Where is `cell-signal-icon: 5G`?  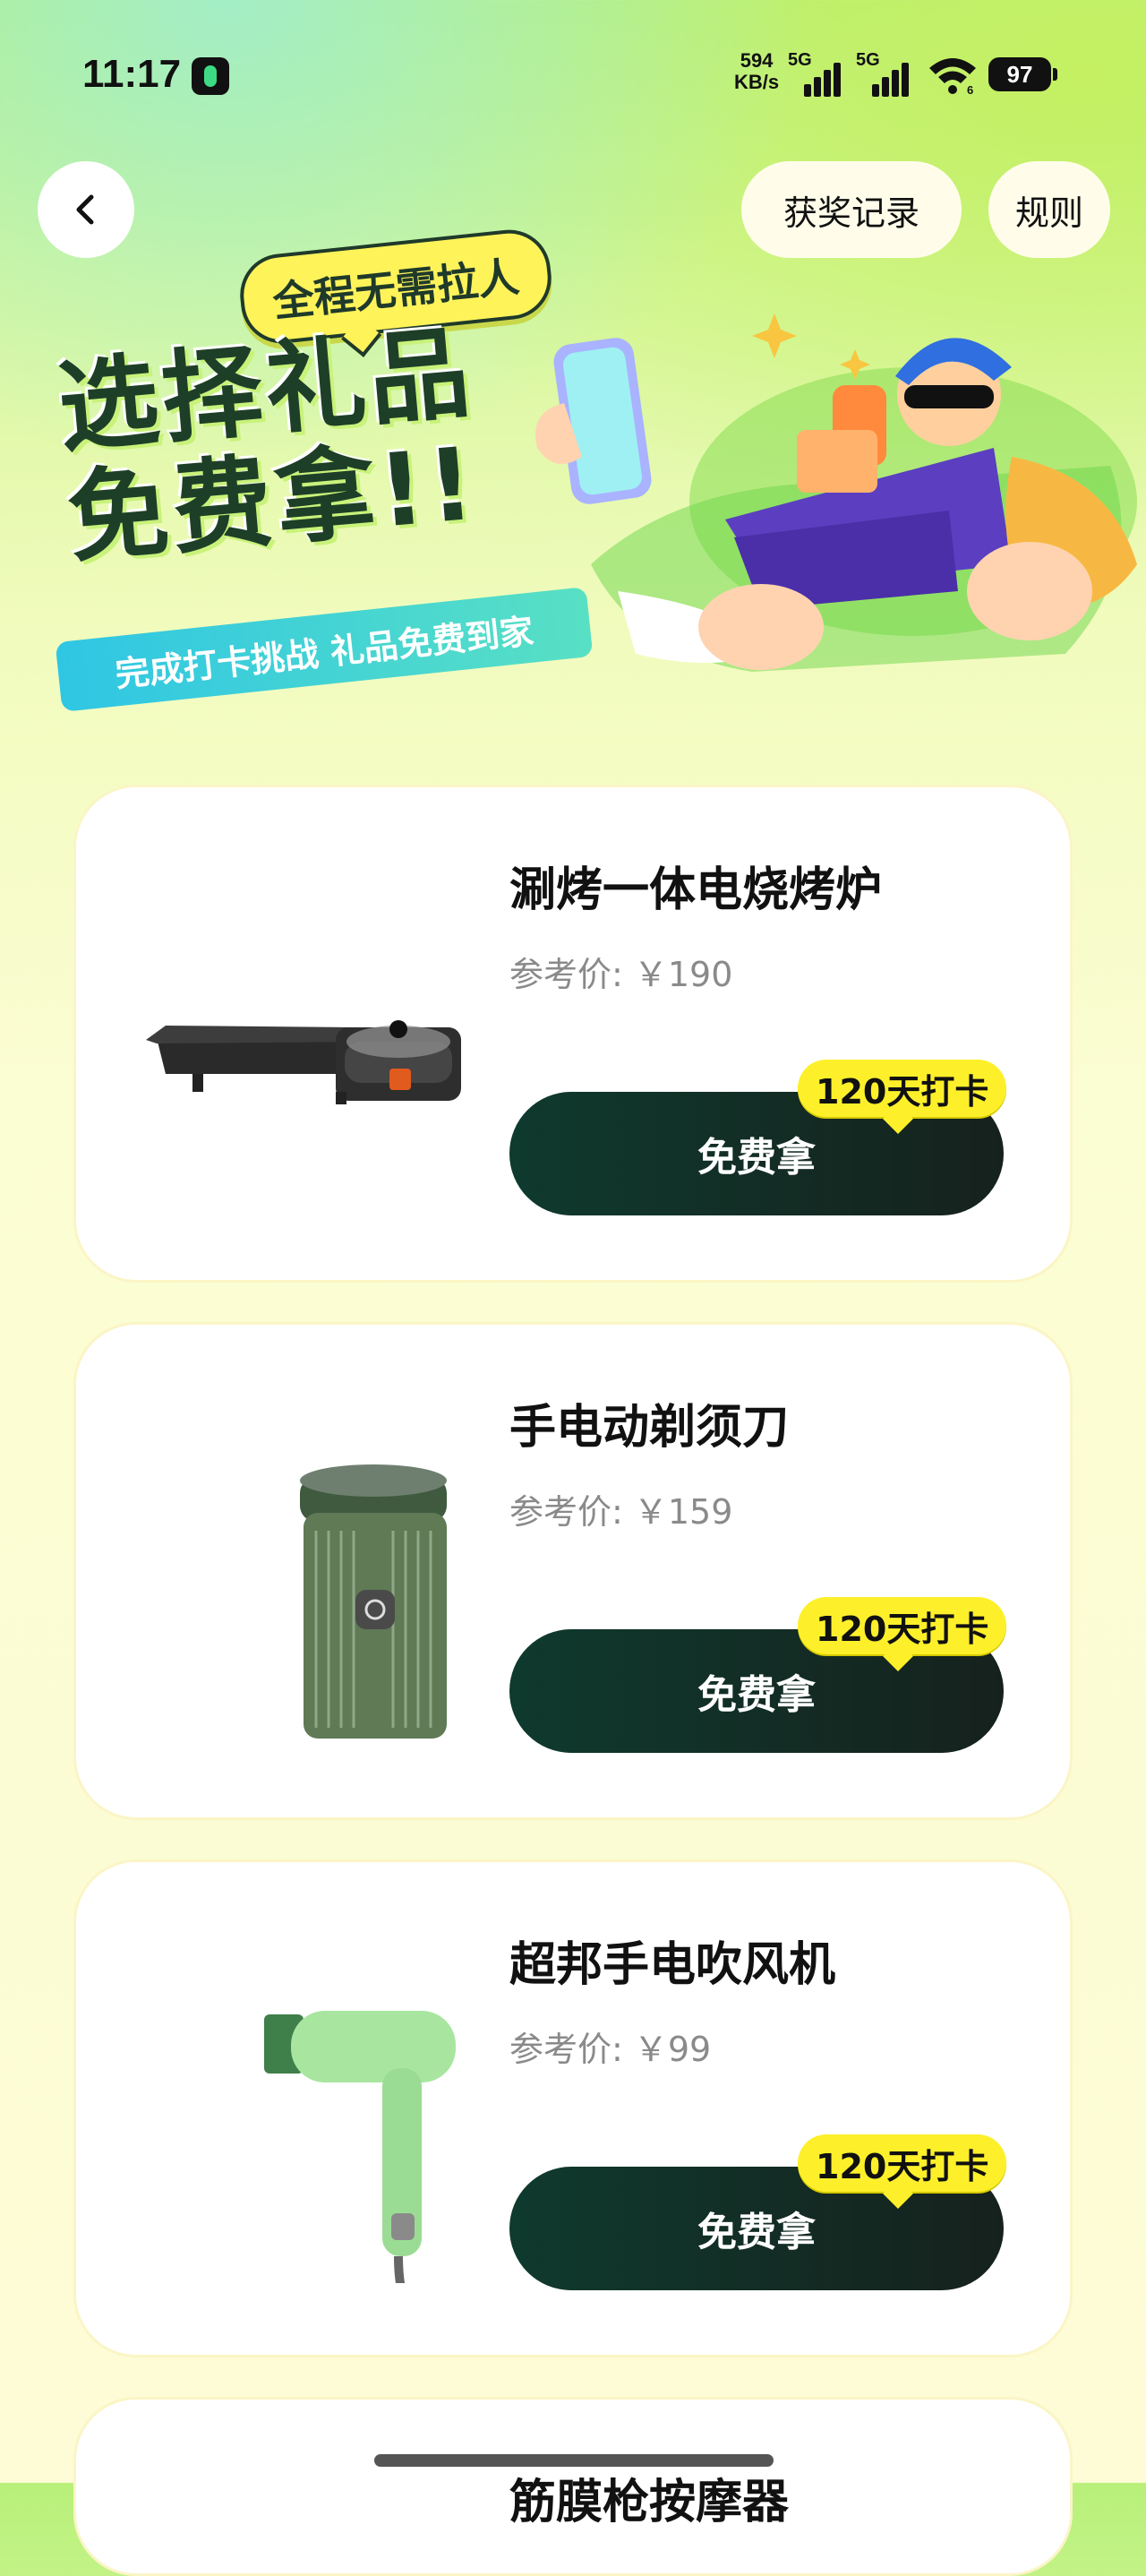 cell-signal-icon: 5G is located at coordinates (815, 73).